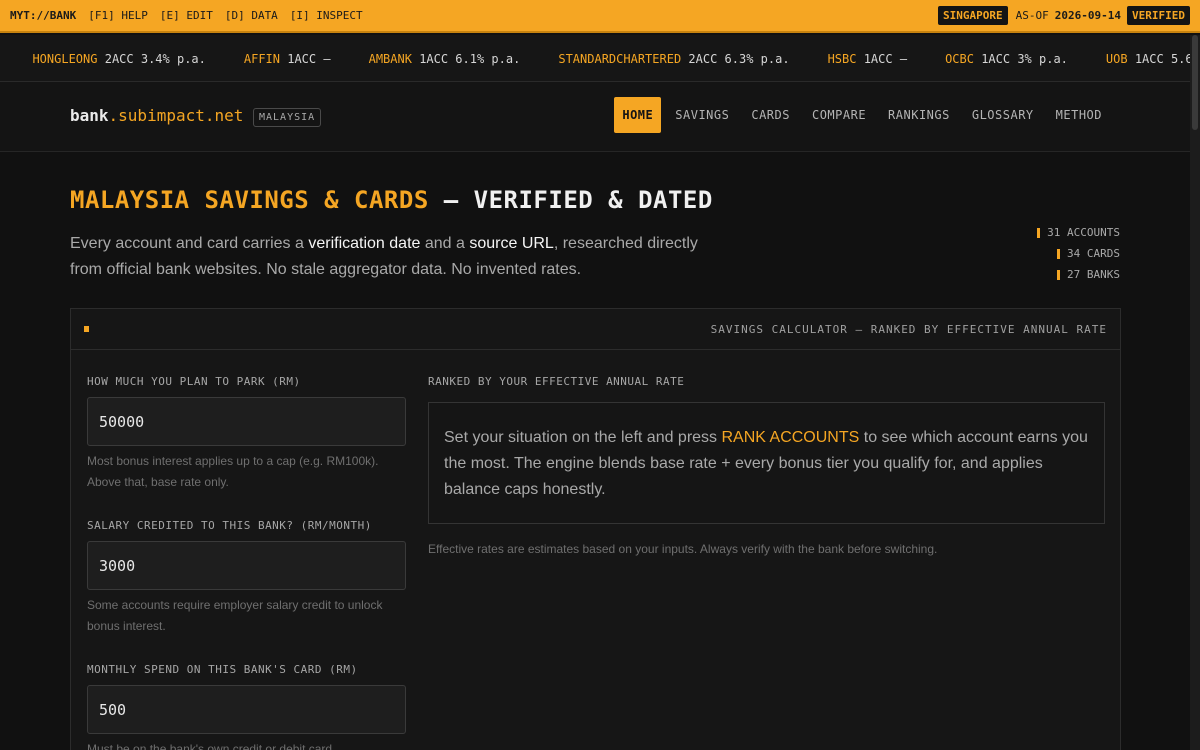  I want to click on ticker-item: HONGLEONG 2ACC 3.4% p.a., so click(118, 59).